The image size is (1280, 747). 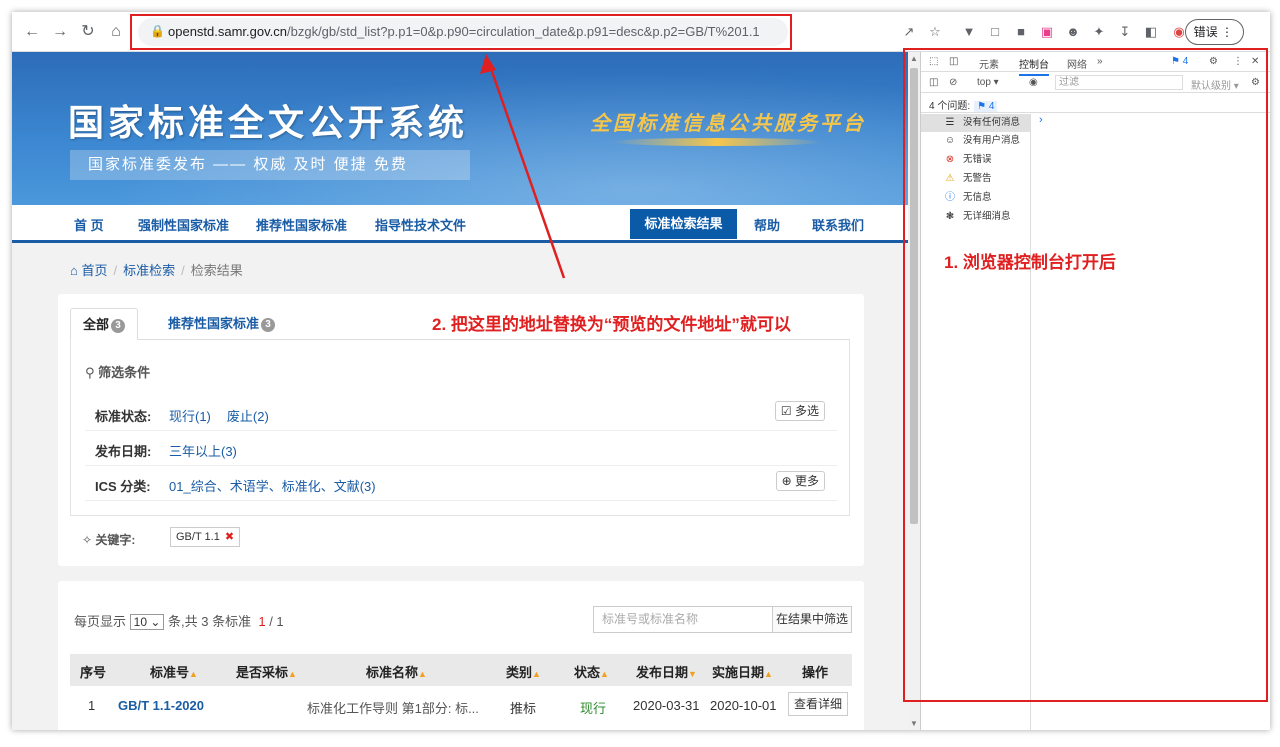 I want to click on filter-ics-option: 01_综合、术语学、标准化、文献(3), so click(x=272, y=486).